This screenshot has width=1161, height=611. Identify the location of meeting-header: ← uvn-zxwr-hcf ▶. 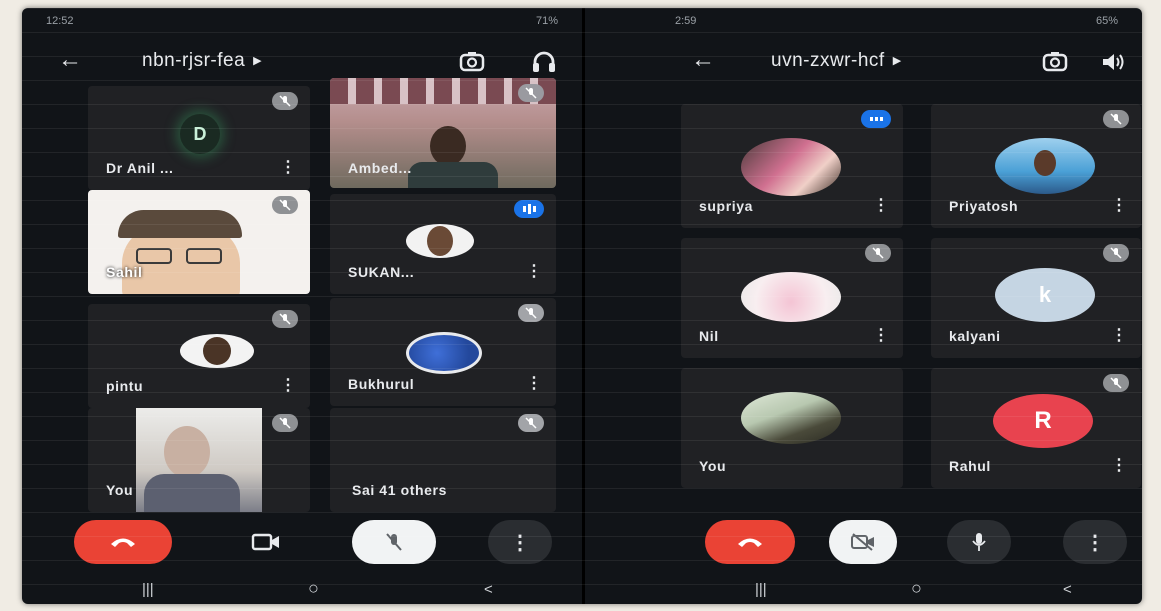
(863, 62).